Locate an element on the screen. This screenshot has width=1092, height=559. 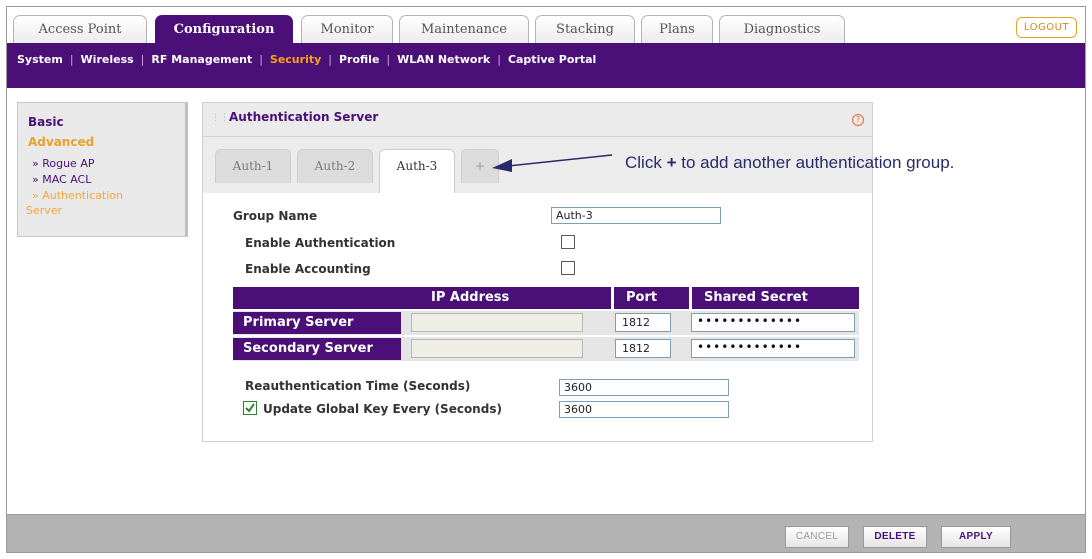
menu-mac-acl: » MAC ACL is located at coordinates (61, 179).